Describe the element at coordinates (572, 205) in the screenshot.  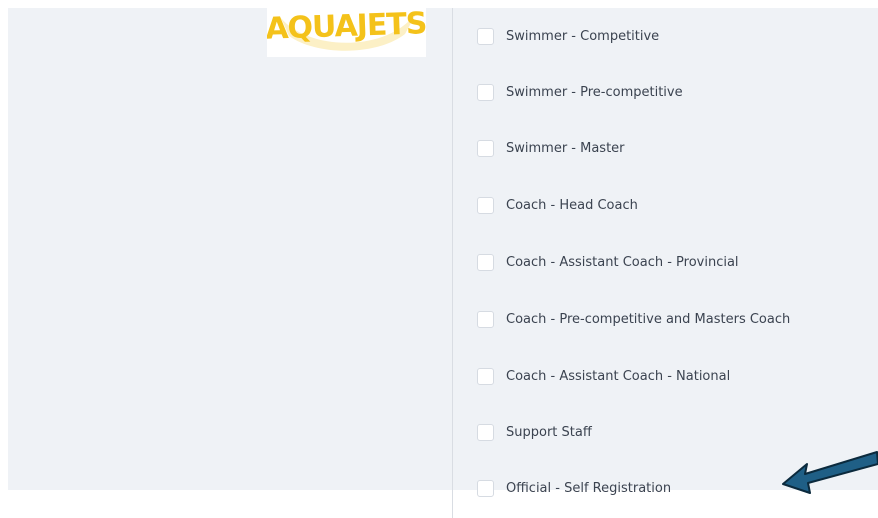
I see `role-label: Coach - Head Coach` at that location.